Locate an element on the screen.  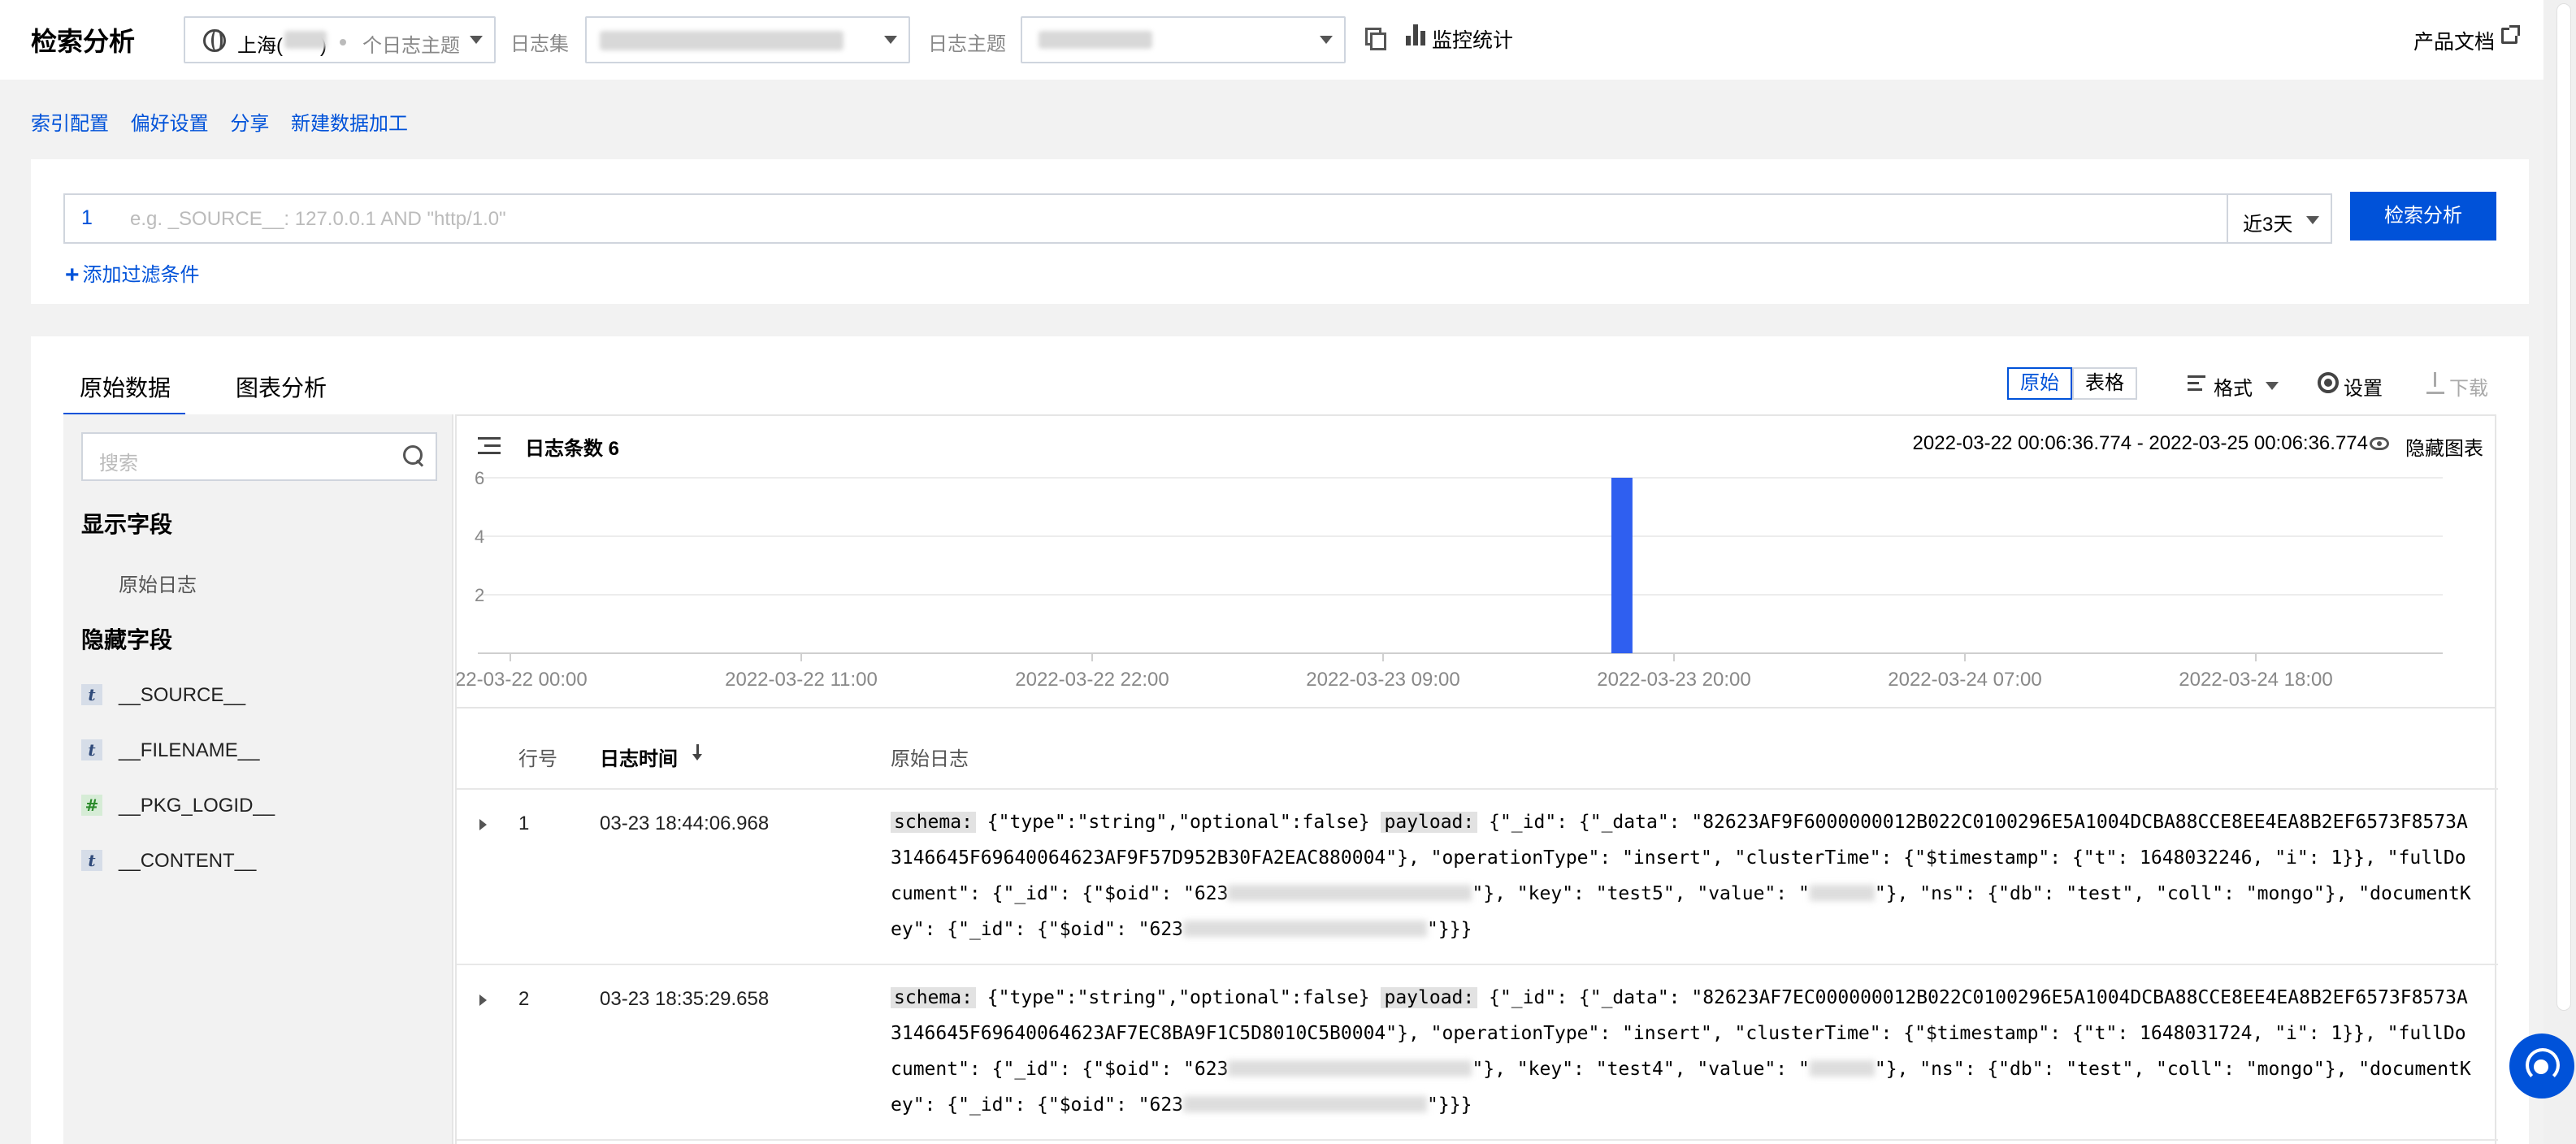
tab-raw-data: 原始数据 is located at coordinates (126, 387).